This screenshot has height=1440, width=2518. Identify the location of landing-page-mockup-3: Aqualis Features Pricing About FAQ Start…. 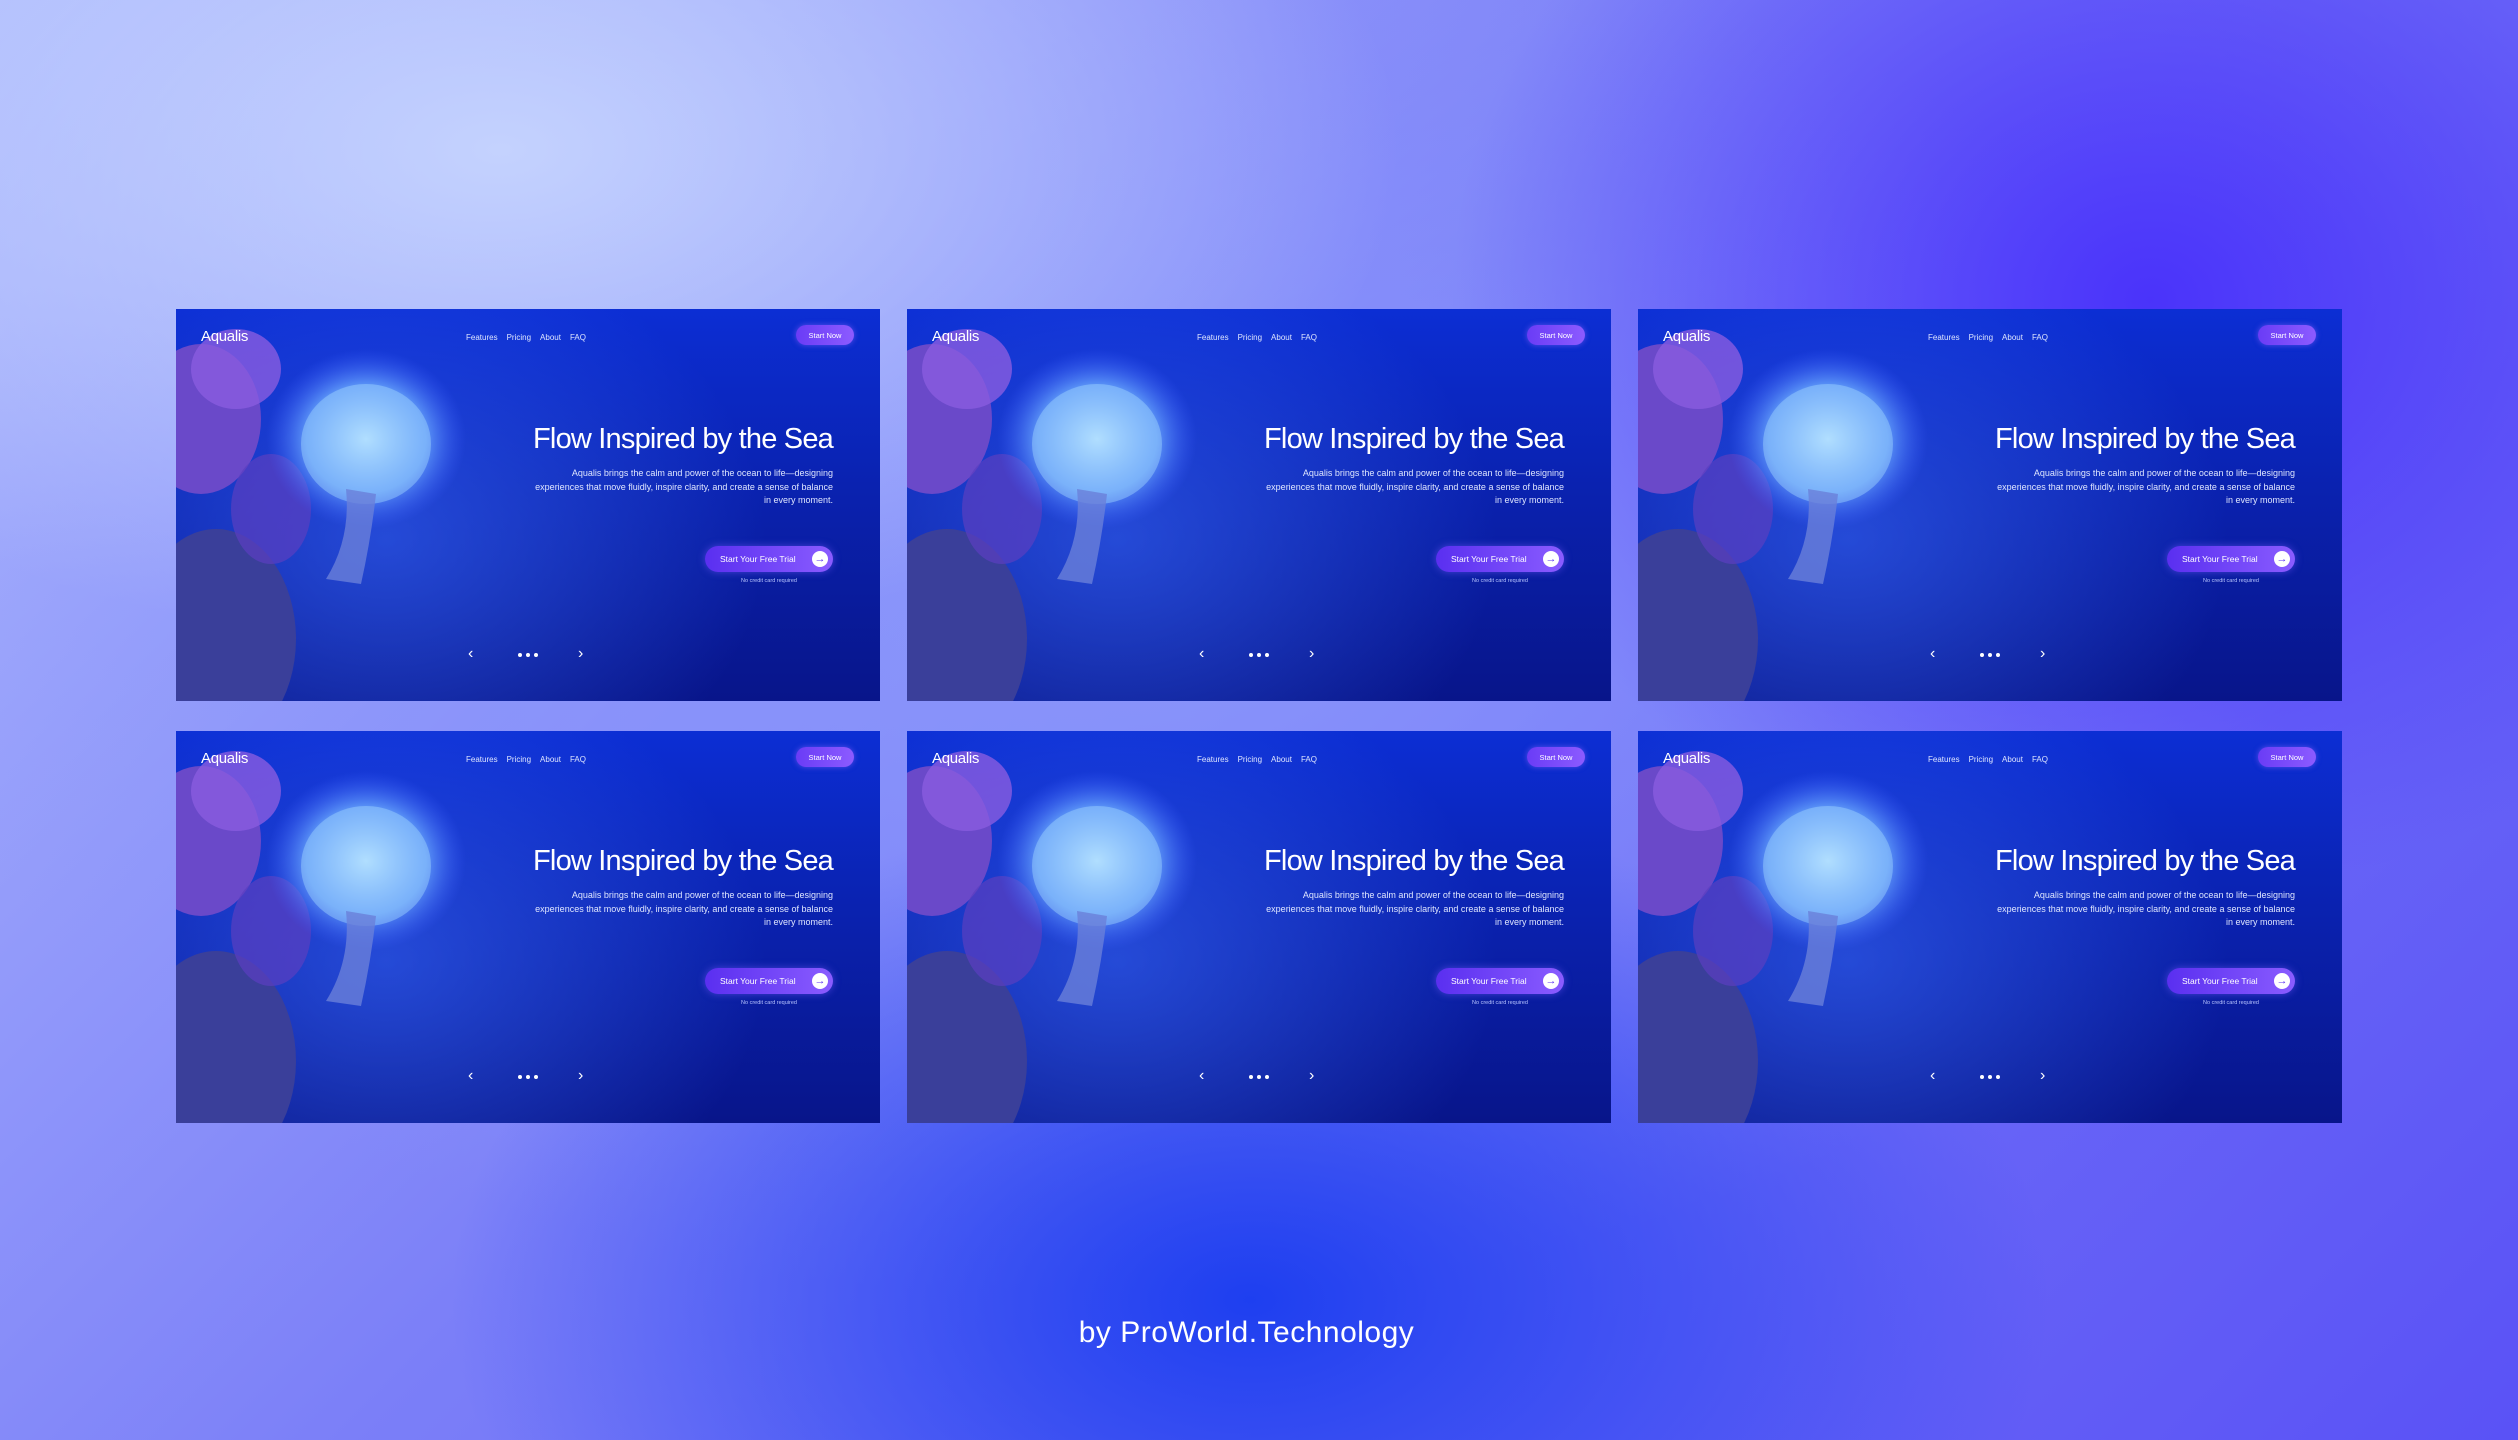
(1990, 505).